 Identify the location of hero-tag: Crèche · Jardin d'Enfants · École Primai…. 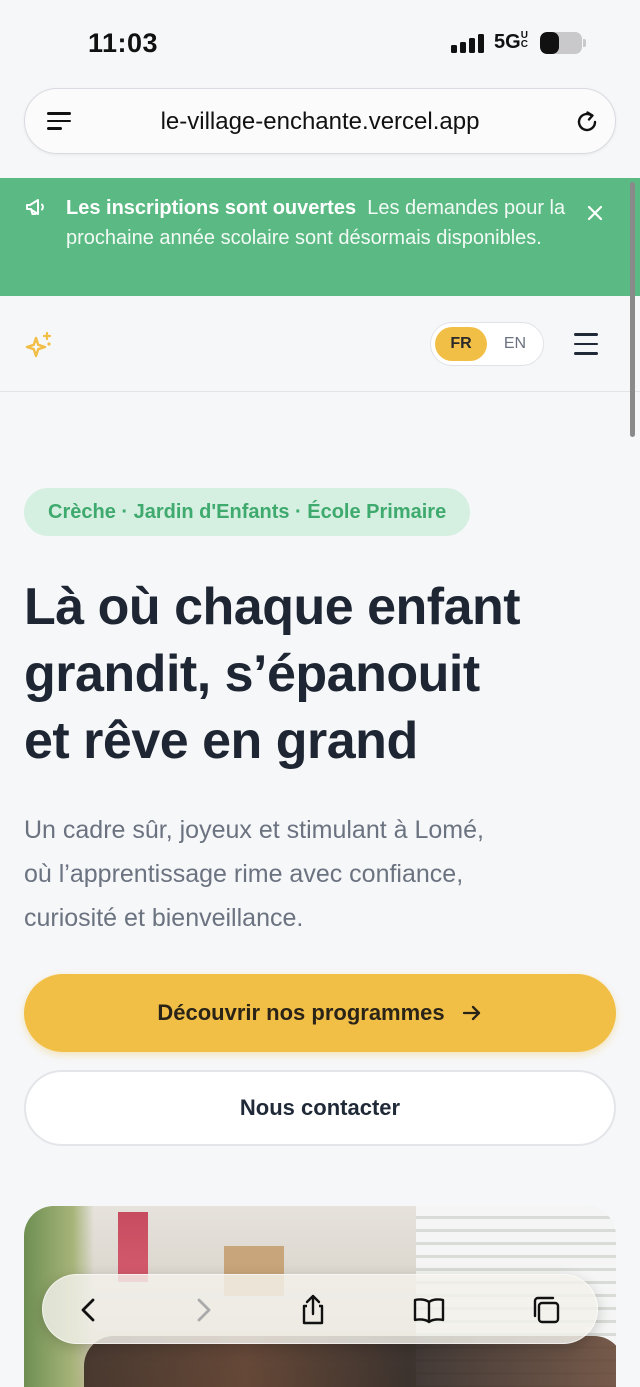
(247, 512).